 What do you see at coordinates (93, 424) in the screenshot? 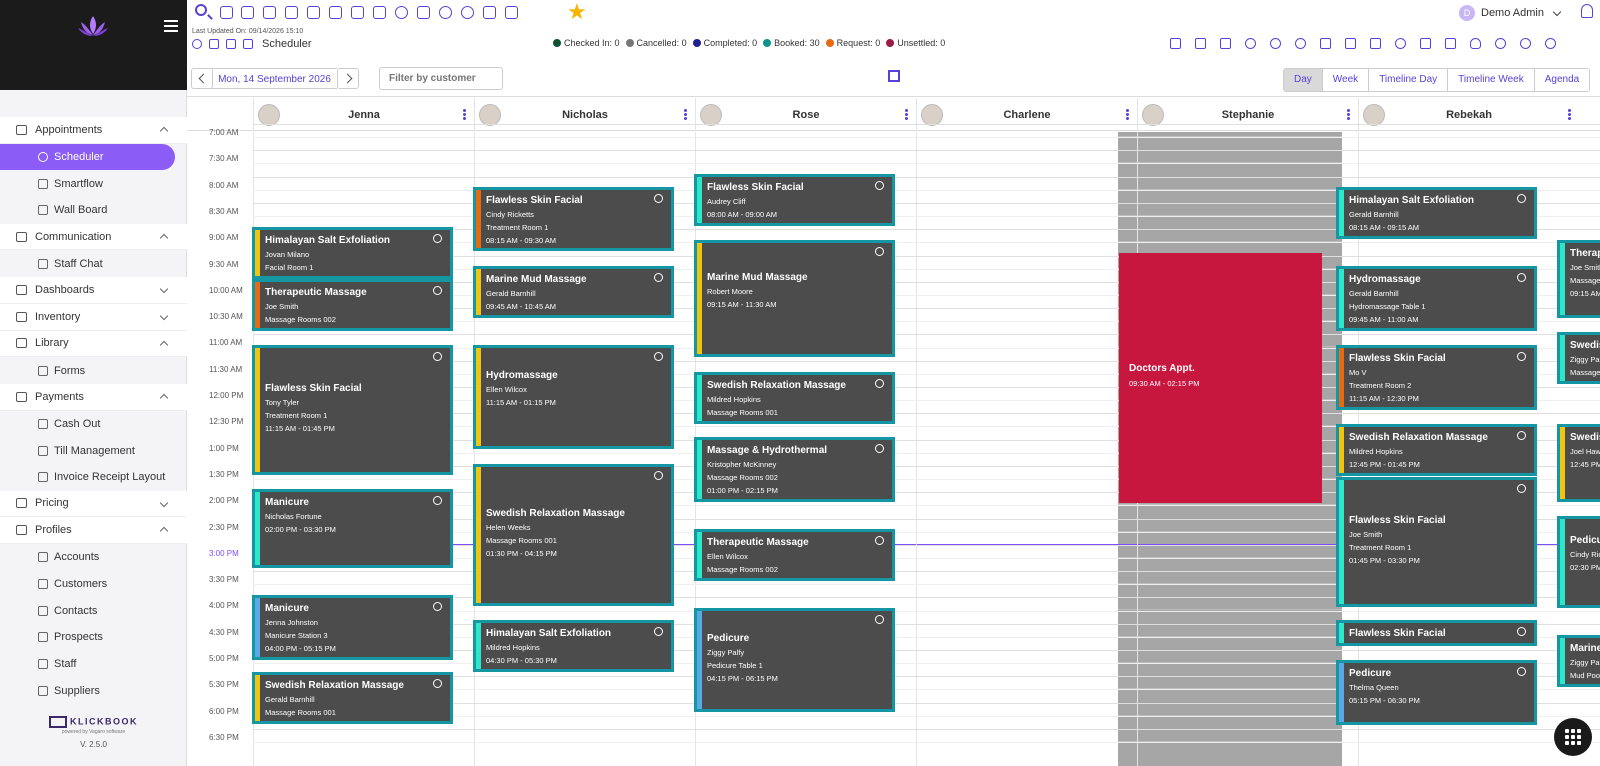
I see `sidebar-item-cash-out: Cash Out` at bounding box center [93, 424].